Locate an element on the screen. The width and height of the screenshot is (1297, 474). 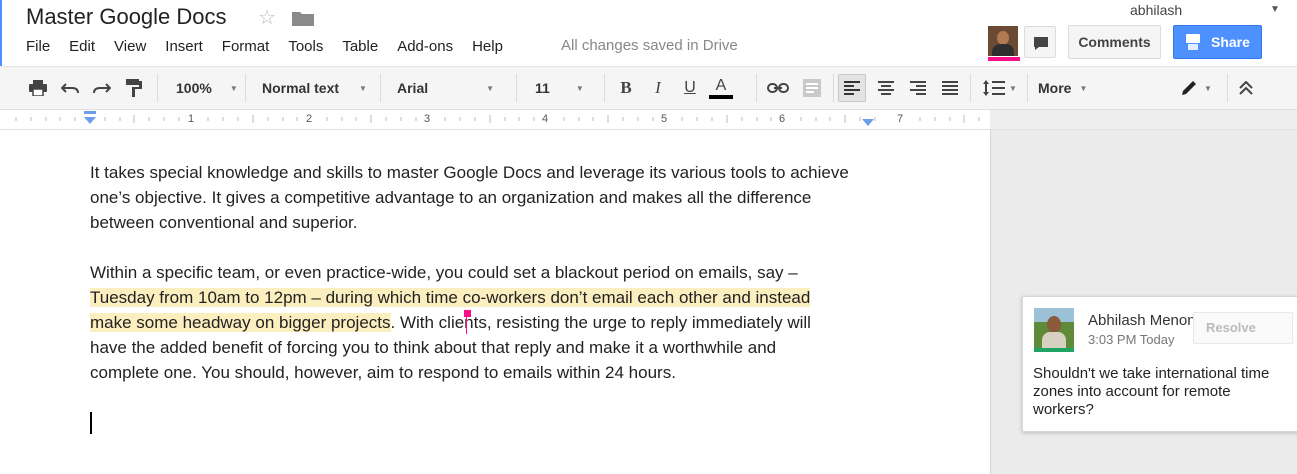
share-button-label: Share is located at coordinates (1230, 42).